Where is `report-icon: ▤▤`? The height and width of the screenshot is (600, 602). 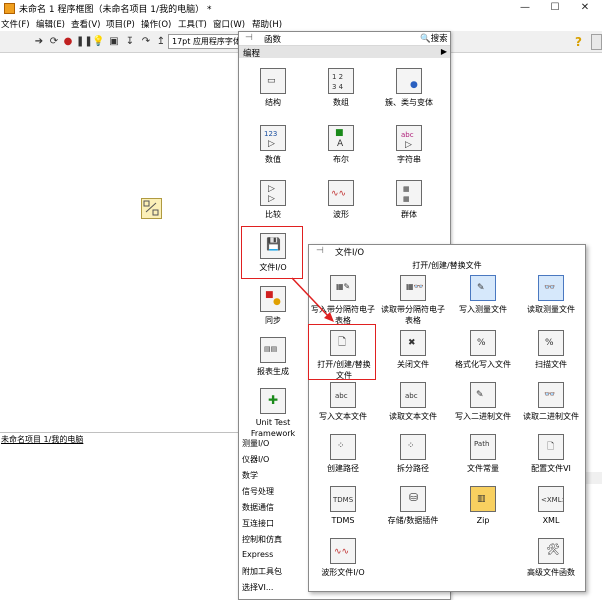 report-icon: ▤▤ is located at coordinates (273, 350).